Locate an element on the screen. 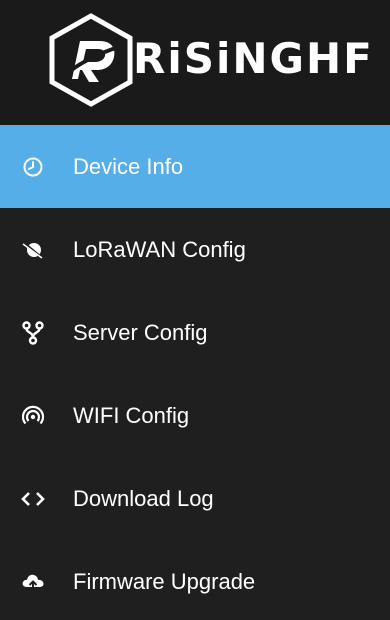 The width and height of the screenshot is (390, 620). menu-item-label: Firmware Upgrade is located at coordinates (164, 581).